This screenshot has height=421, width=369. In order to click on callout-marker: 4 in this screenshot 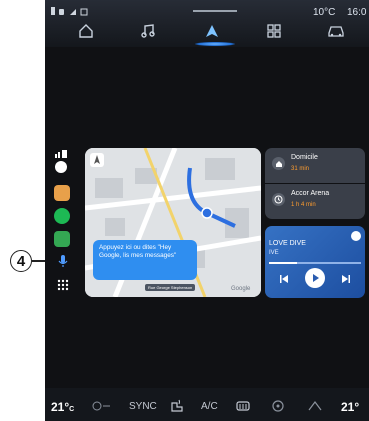, I will do `click(21, 261)`.